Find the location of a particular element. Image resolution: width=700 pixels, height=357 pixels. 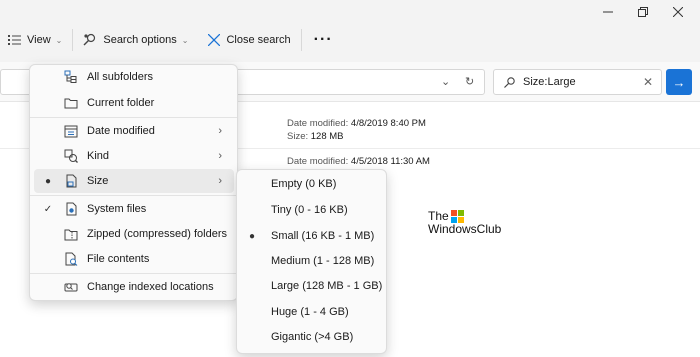

size-option-label: Tiny (0 - 16 KB) is located at coordinates (309, 210).